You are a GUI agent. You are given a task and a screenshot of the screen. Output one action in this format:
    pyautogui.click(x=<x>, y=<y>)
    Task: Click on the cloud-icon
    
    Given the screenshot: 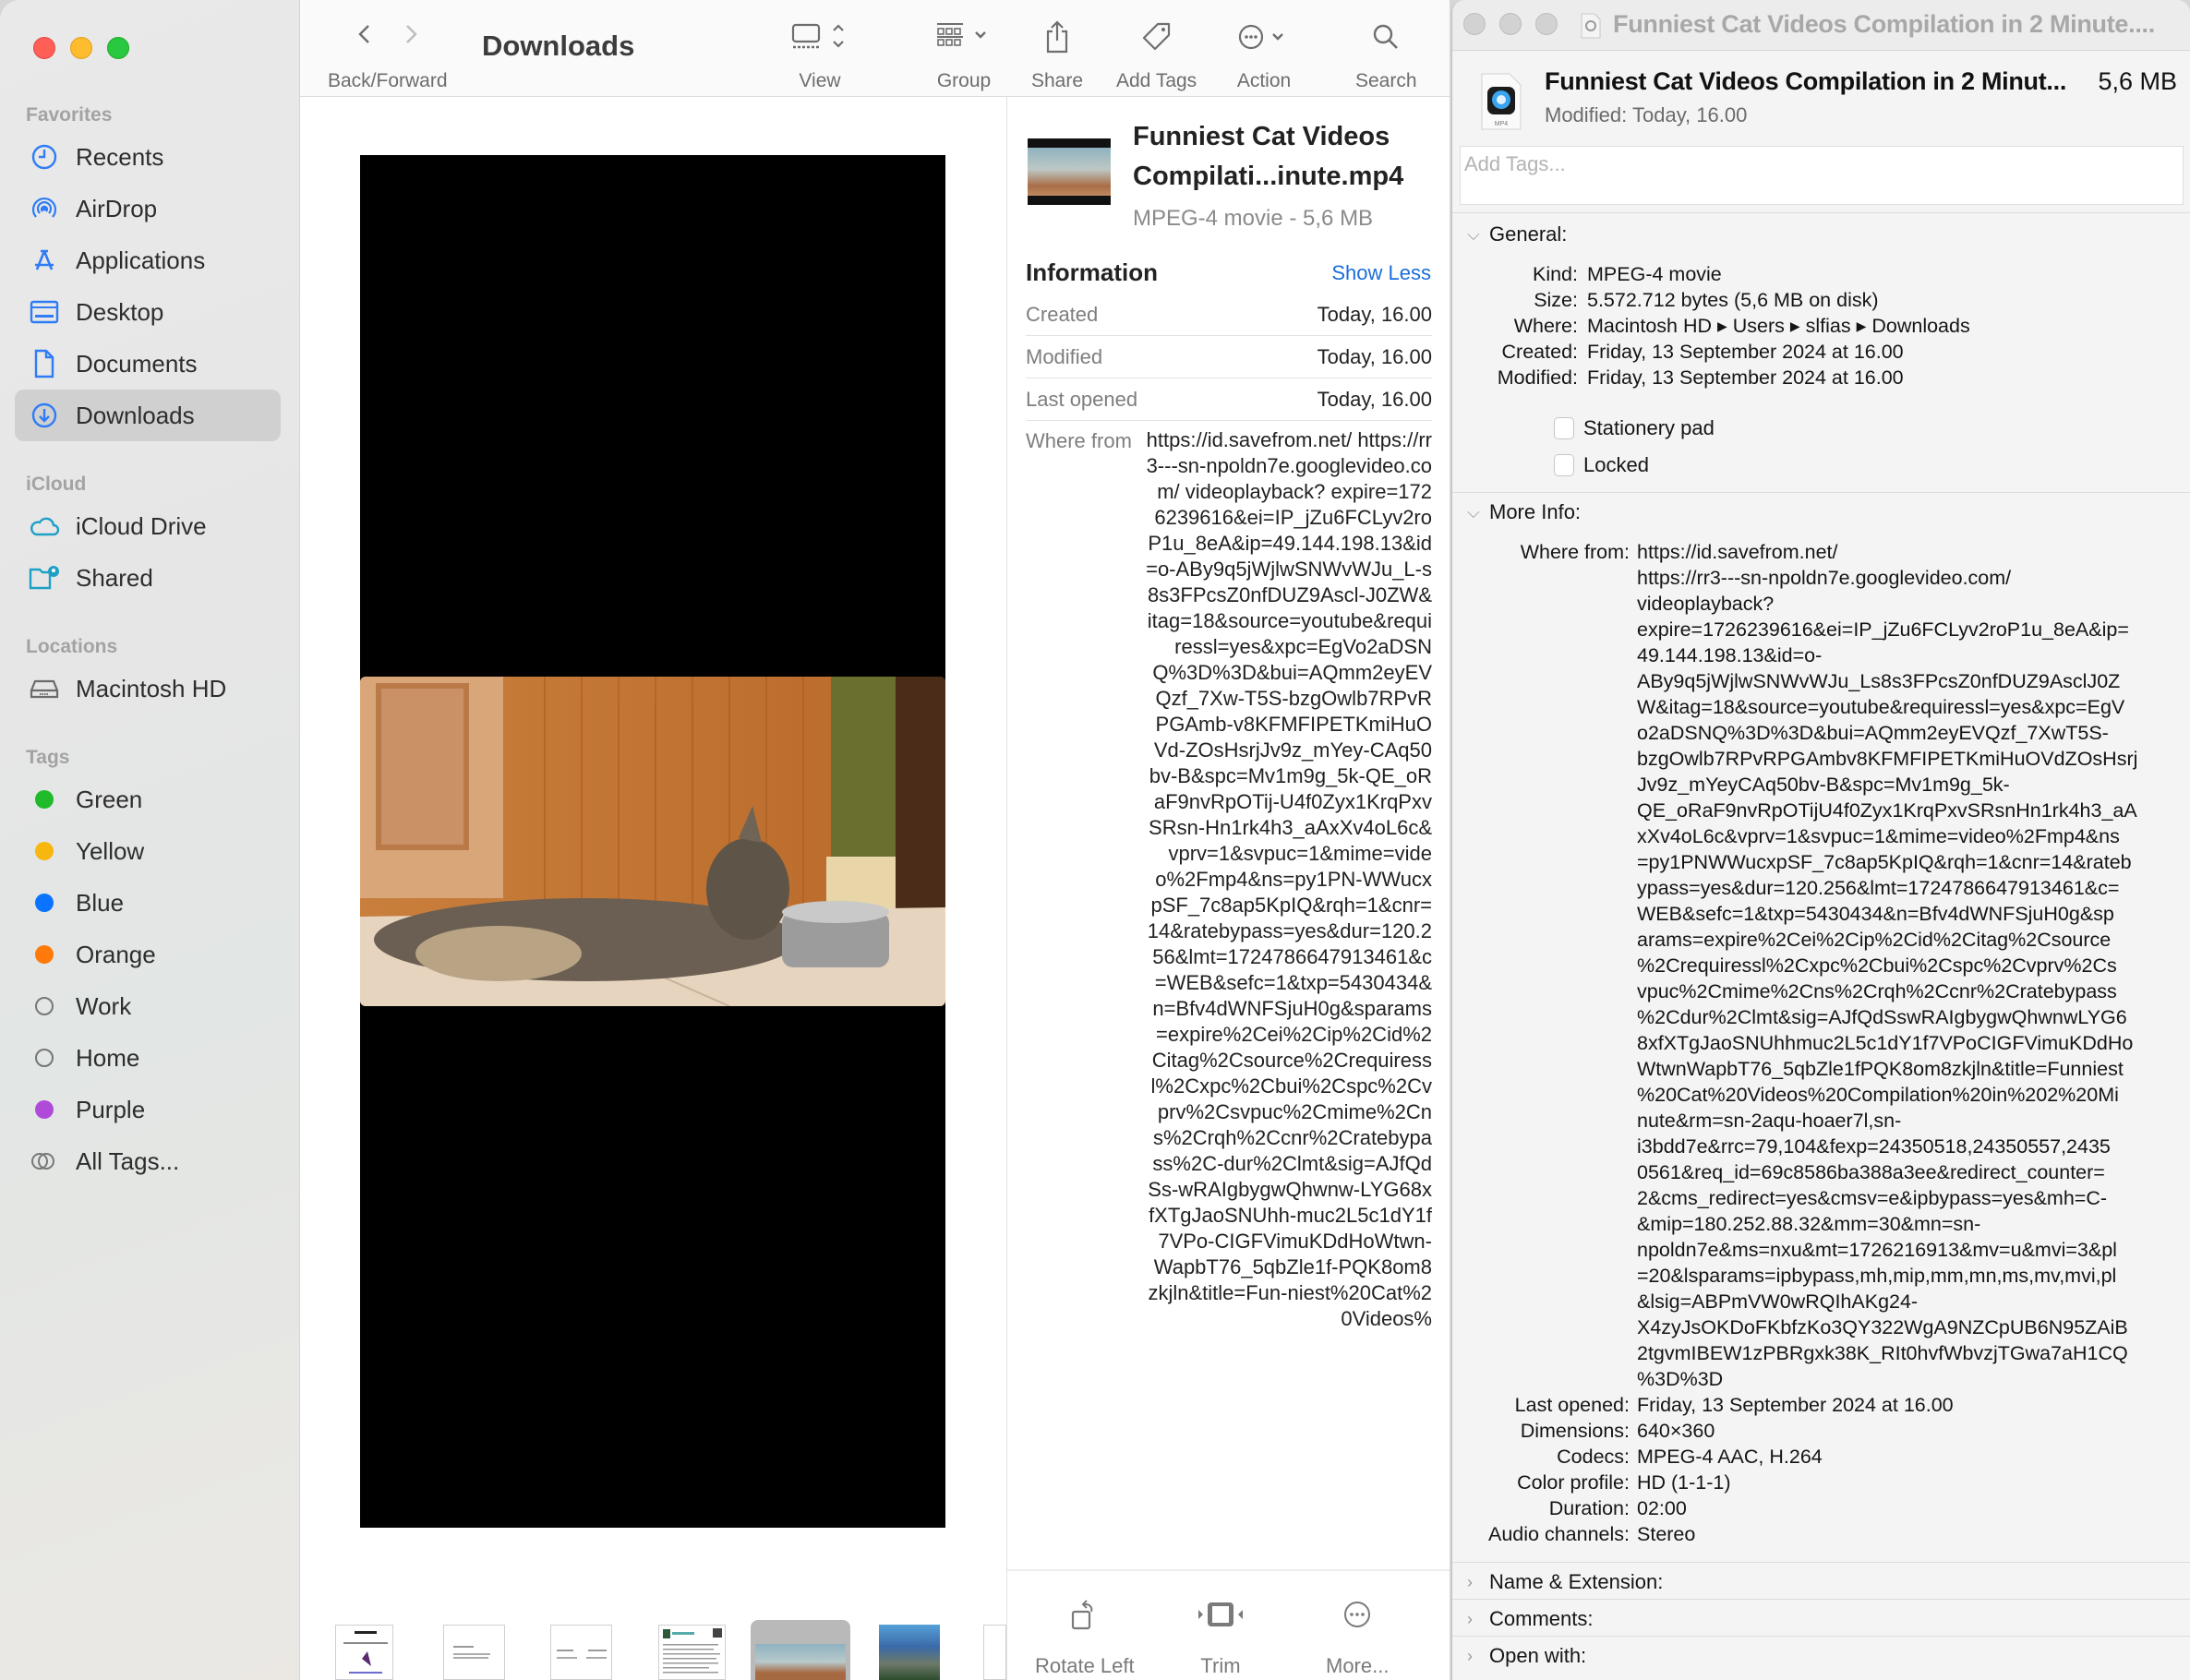 What is the action you would take?
    pyautogui.click(x=44, y=526)
    